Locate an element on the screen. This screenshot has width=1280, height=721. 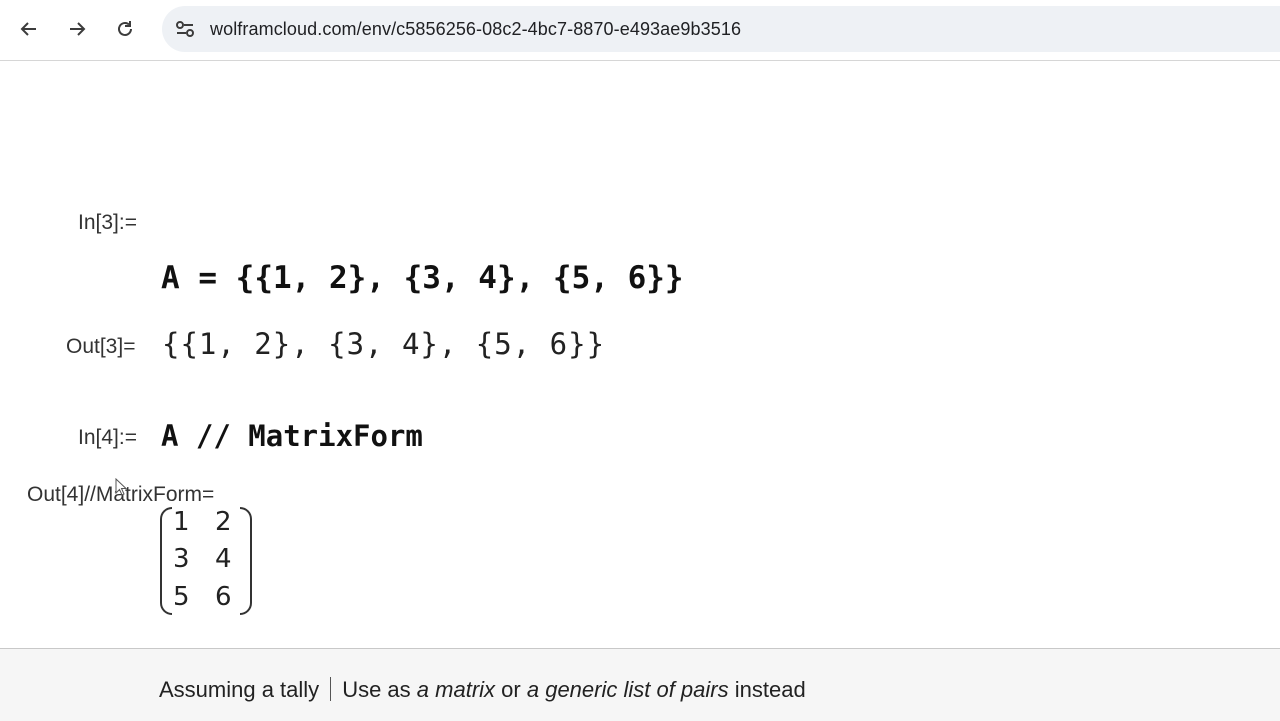
input-cell: A // MatrixForm is located at coordinates (292, 436).